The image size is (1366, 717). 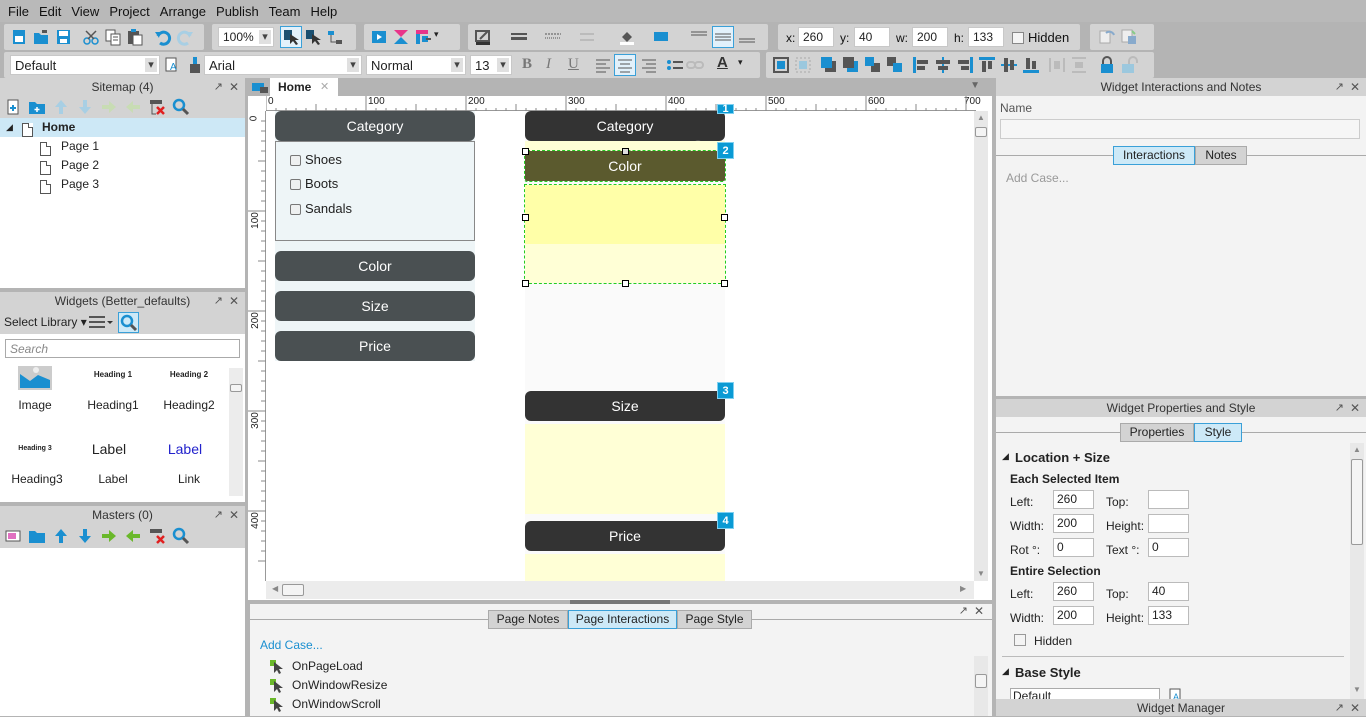 What do you see at coordinates (1154, 155) in the screenshot?
I see `tab-interactions: Interactions` at bounding box center [1154, 155].